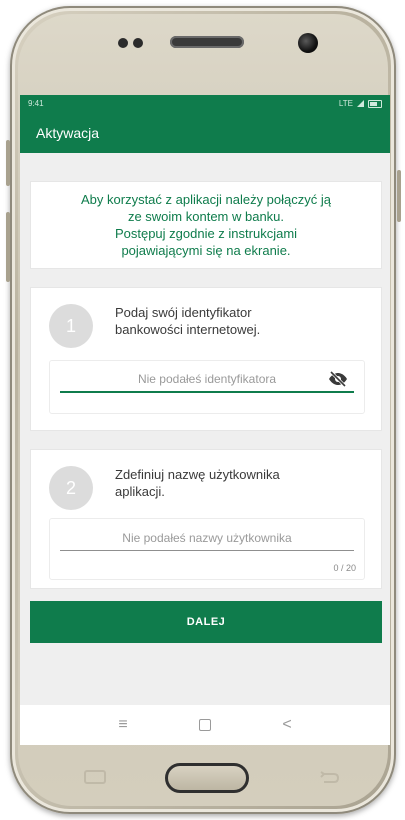  I want to click on eye-slash-icon, so click(338, 379).